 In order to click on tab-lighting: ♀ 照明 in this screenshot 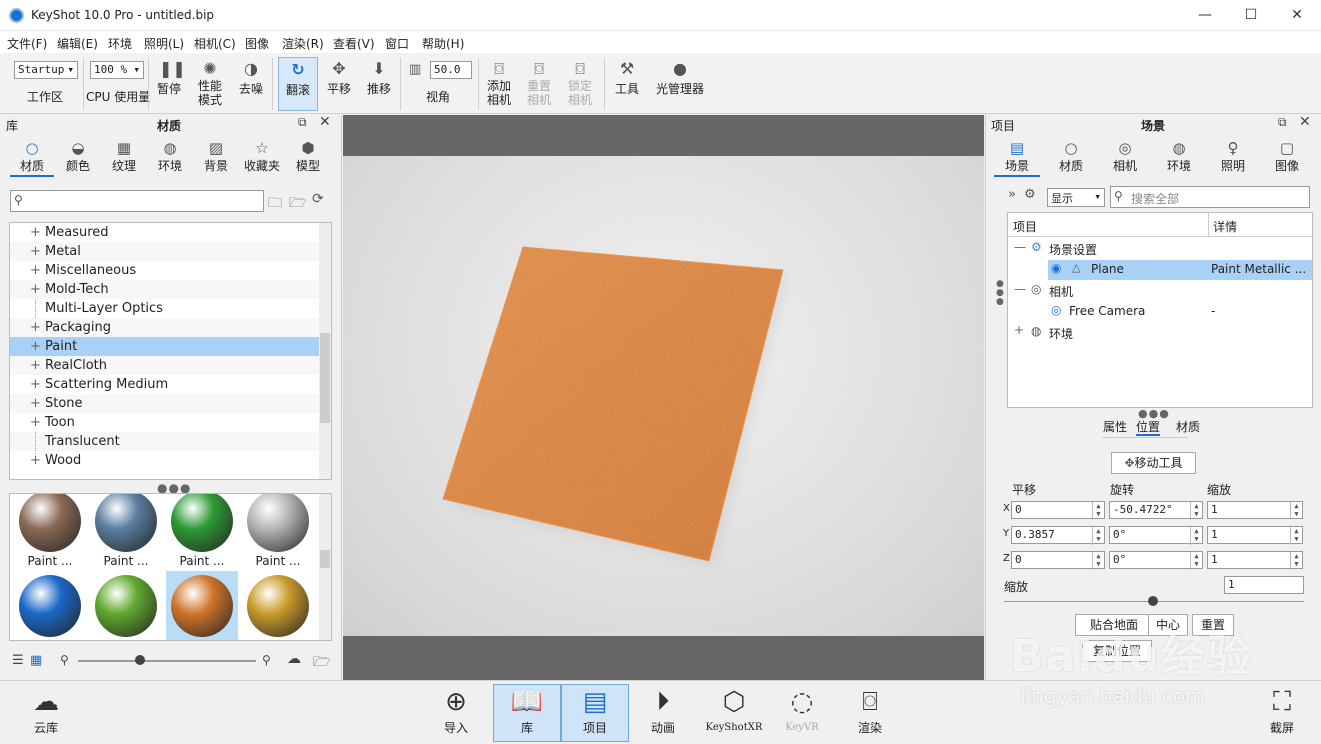, I will do `click(1233, 156)`.